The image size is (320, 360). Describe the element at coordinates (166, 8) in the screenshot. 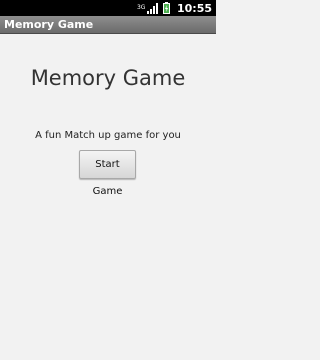

I see `battery-charging-icon` at that location.